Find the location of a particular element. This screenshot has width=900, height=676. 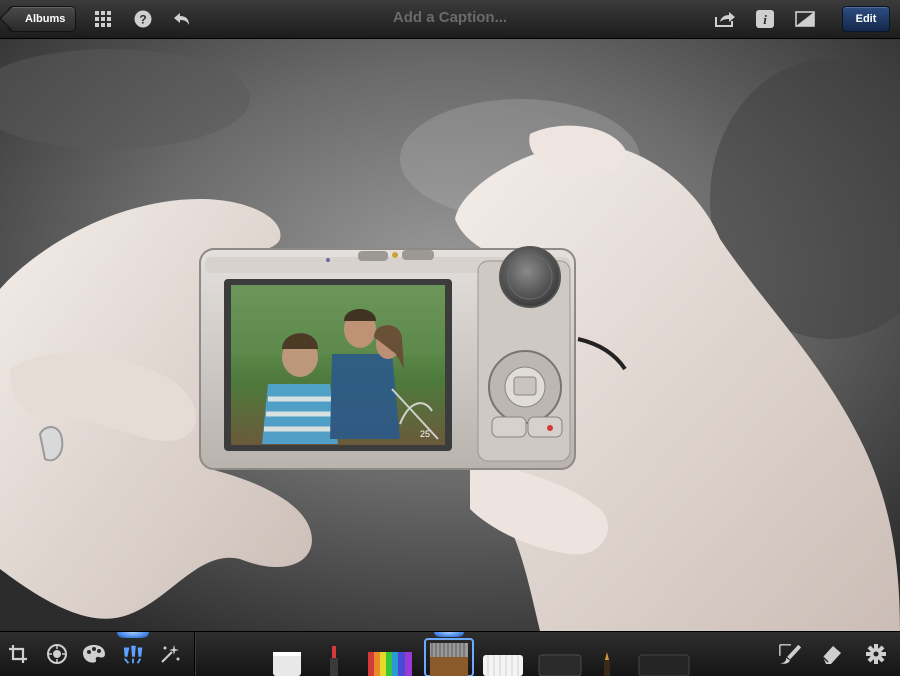

sharpen-brush is located at coordinates (607, 664).